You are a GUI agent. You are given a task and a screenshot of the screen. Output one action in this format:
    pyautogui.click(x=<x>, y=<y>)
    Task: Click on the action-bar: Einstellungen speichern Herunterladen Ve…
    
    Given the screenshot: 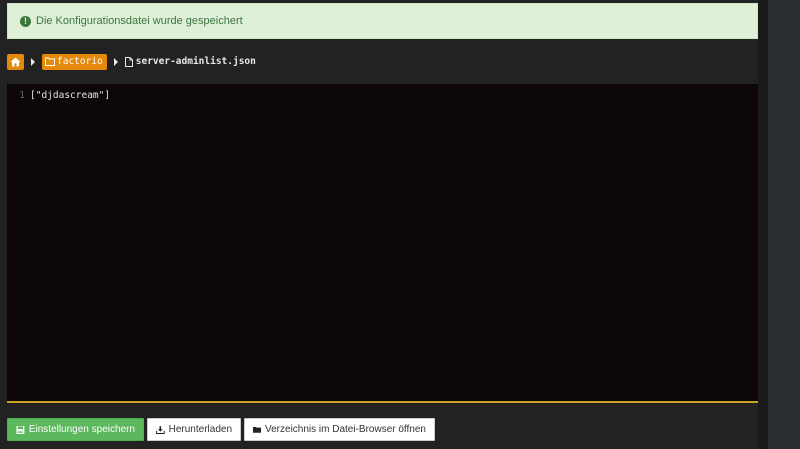 What is the action you would take?
    pyautogui.click(x=221, y=429)
    